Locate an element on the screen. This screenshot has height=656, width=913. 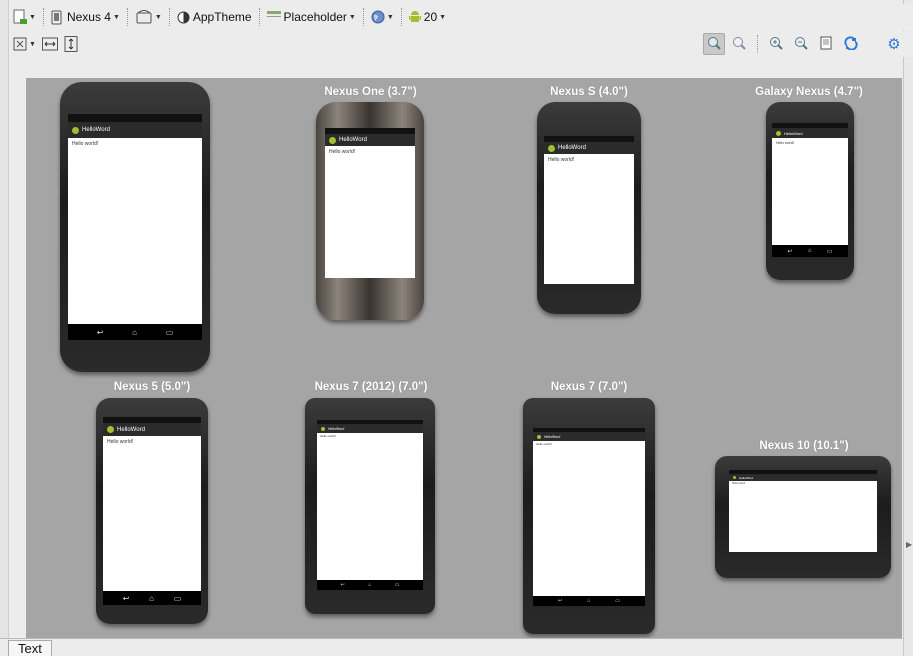
zoom-out-icon is located at coordinates (801, 44).